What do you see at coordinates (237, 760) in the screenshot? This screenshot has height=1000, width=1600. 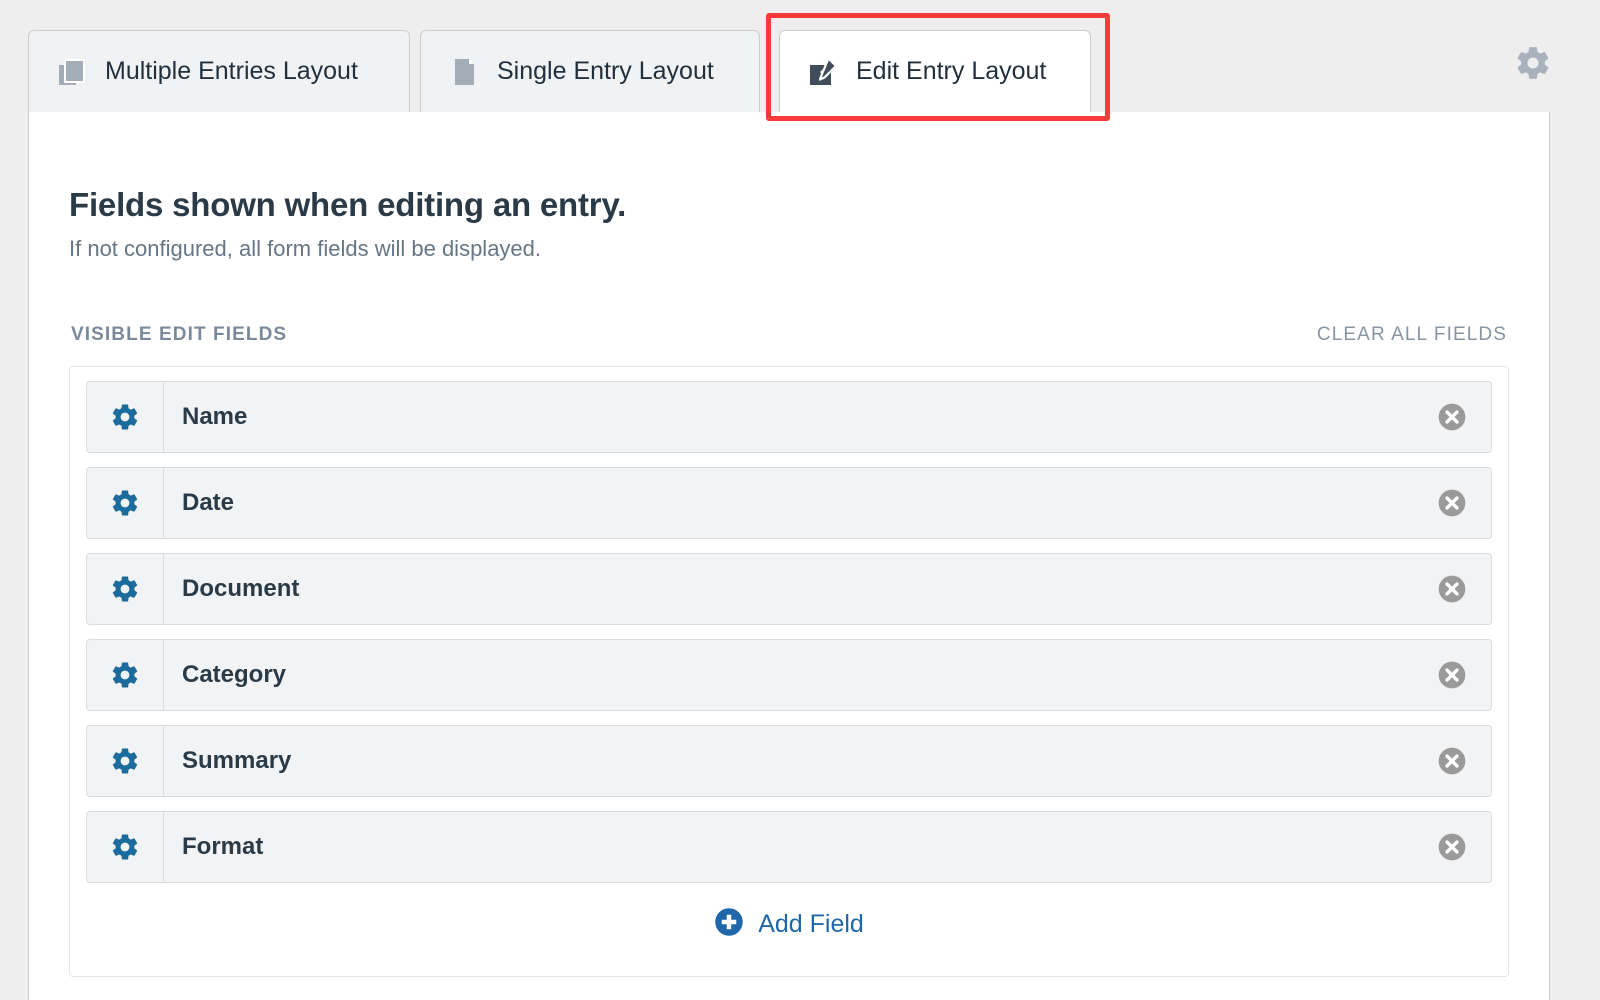 I see `field-label: Summary` at bounding box center [237, 760].